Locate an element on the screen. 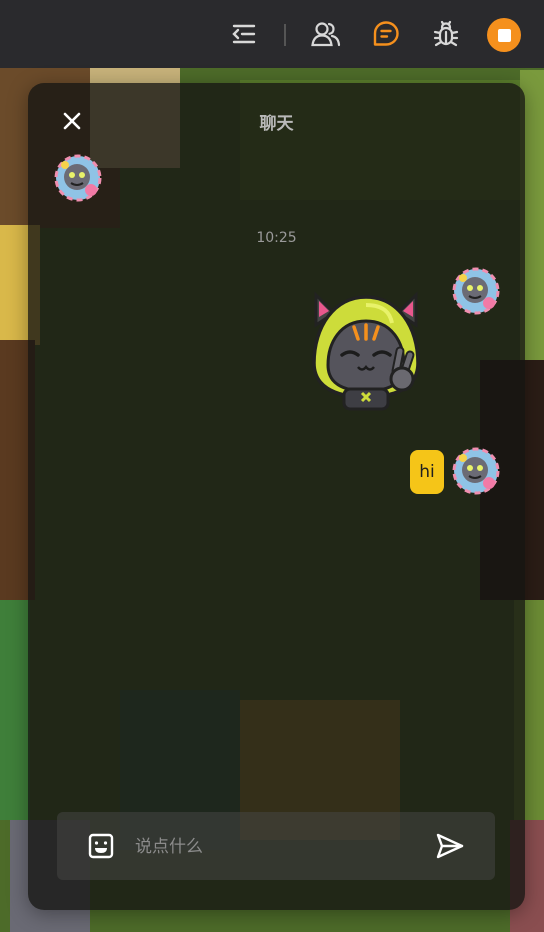 Image resolution: width=544 pixels, height=932 pixels. message-input is located at coordinates (280, 847).